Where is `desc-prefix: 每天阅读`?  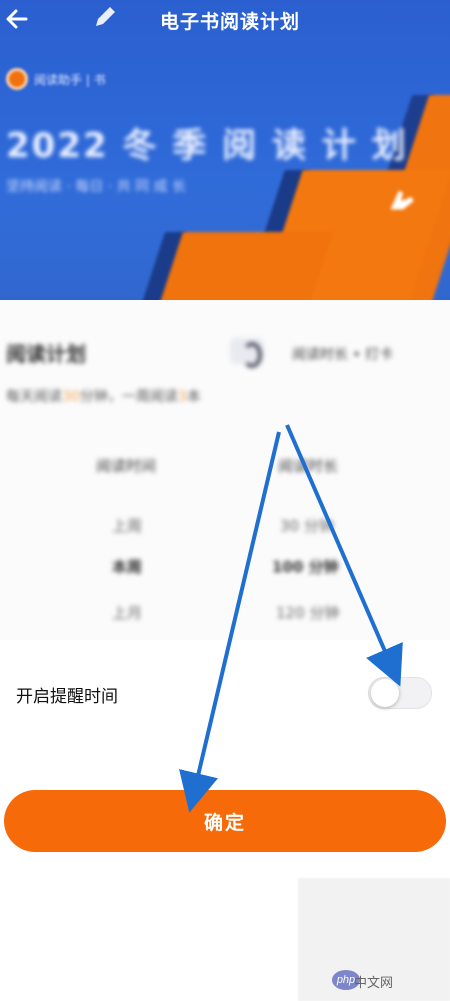
desc-prefix: 每天阅读 is located at coordinates (34, 397).